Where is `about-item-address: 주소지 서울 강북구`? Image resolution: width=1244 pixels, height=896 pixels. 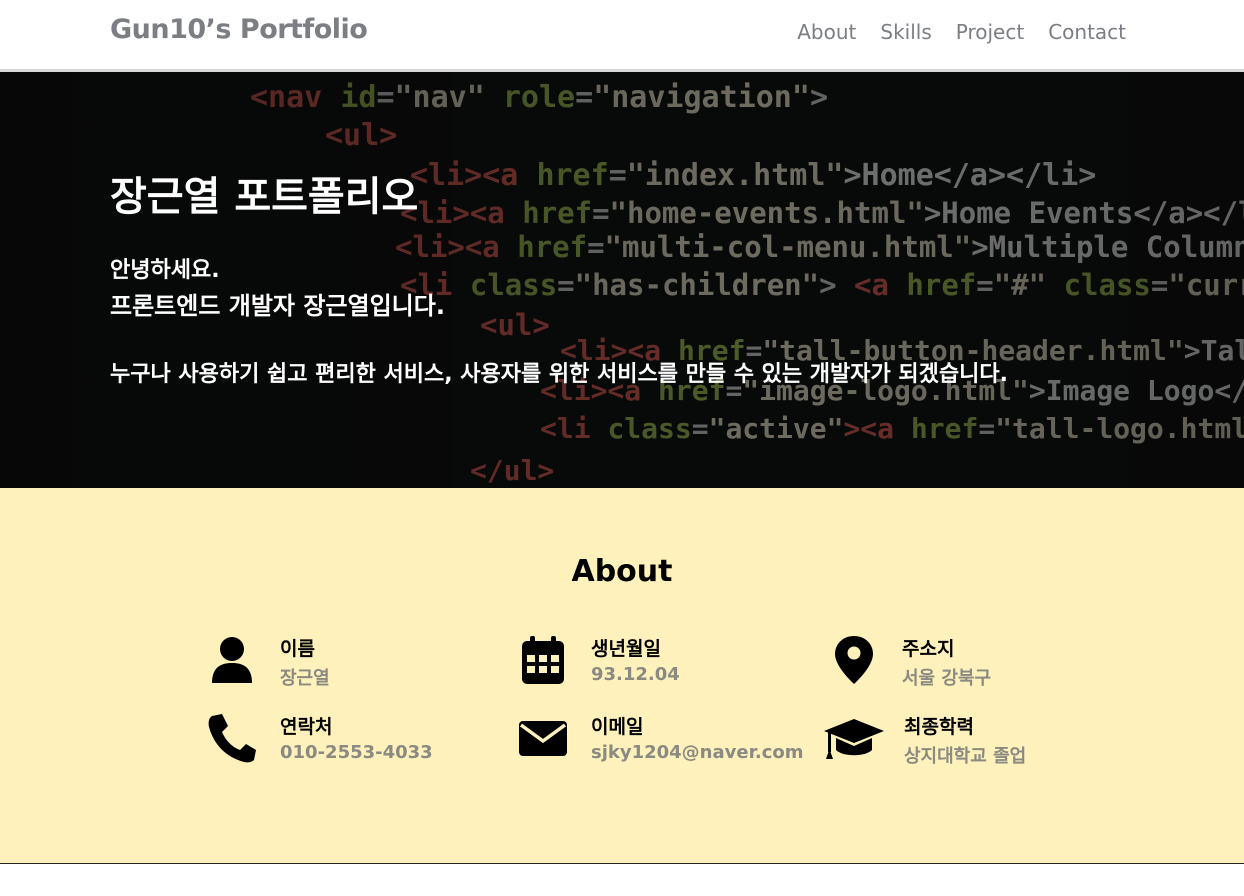
about-item-address: 주소지 서울 강북구 is located at coordinates (980, 664).